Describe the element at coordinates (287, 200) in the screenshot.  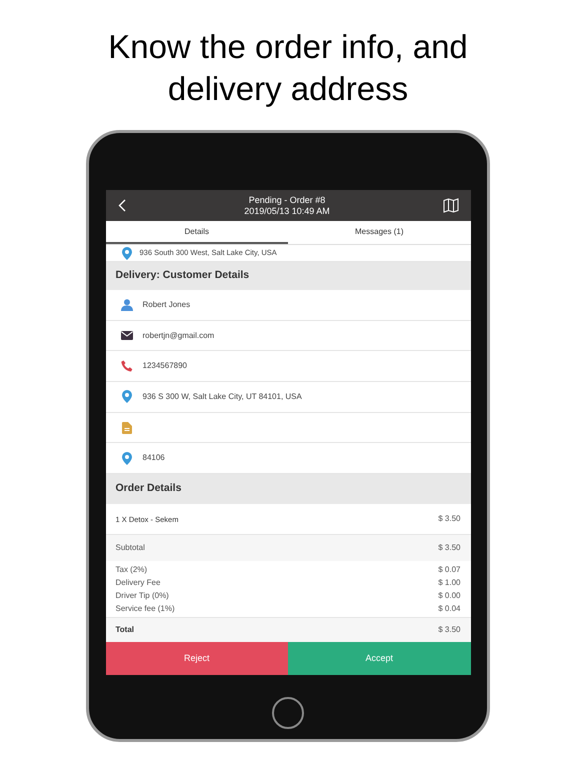
I see `order-title: Pending - Order #8` at that location.